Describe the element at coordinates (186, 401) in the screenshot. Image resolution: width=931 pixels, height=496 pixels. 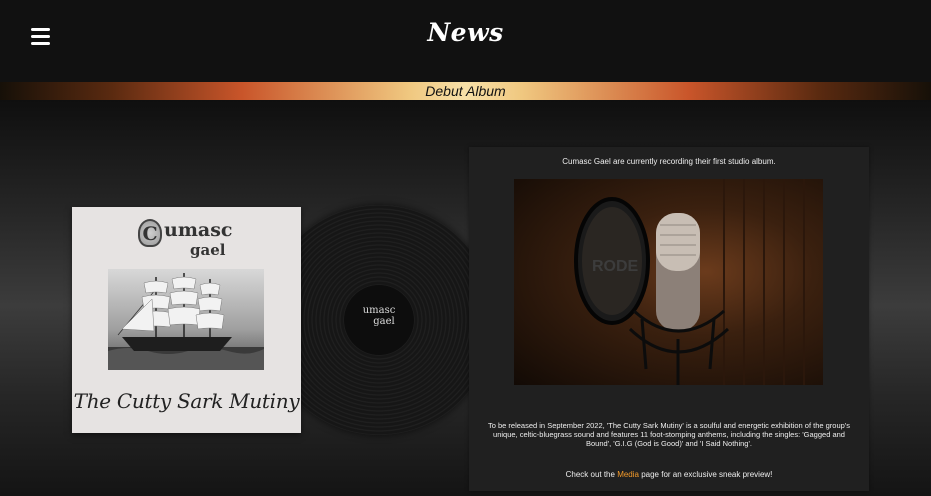
I see `album-title: The Cutty Sark Mutiny` at that location.